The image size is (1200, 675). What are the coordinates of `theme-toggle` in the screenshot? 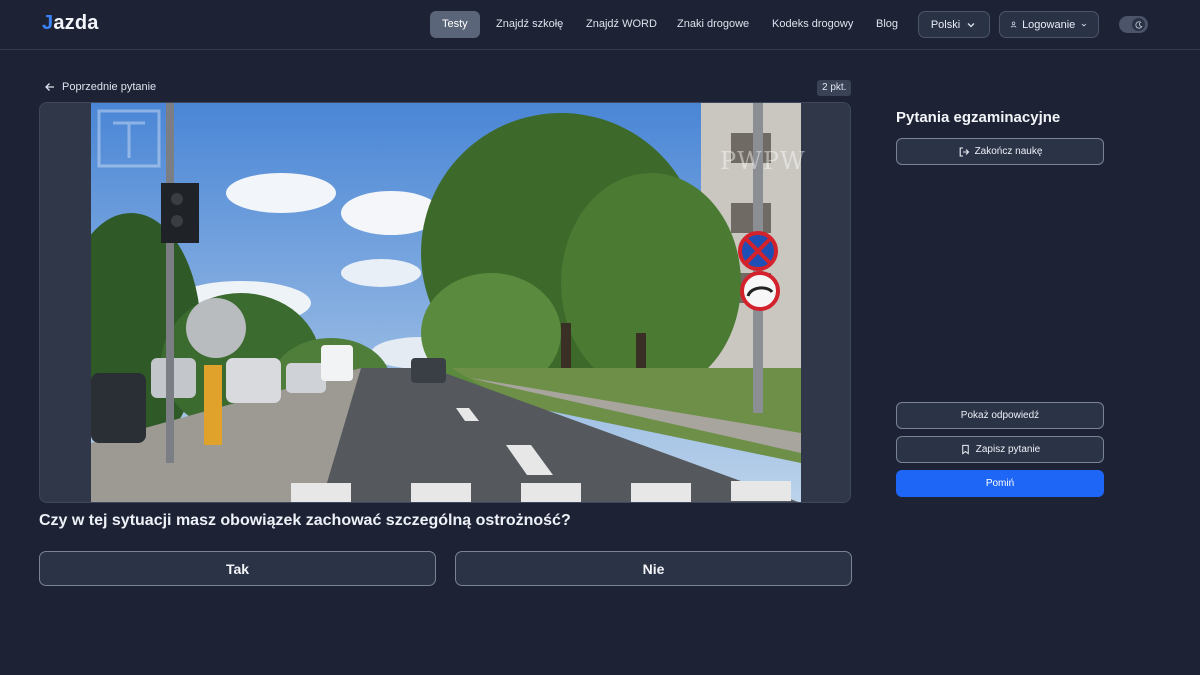 It's located at (1133, 24).